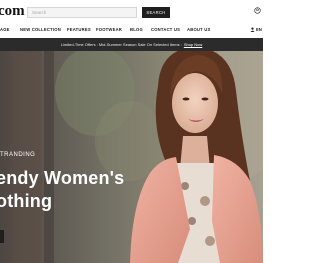 Image resolution: width=320 pixels, height=263 pixels. What do you see at coordinates (12, 11) in the screenshot?
I see `site-logo: com` at bounding box center [12, 11].